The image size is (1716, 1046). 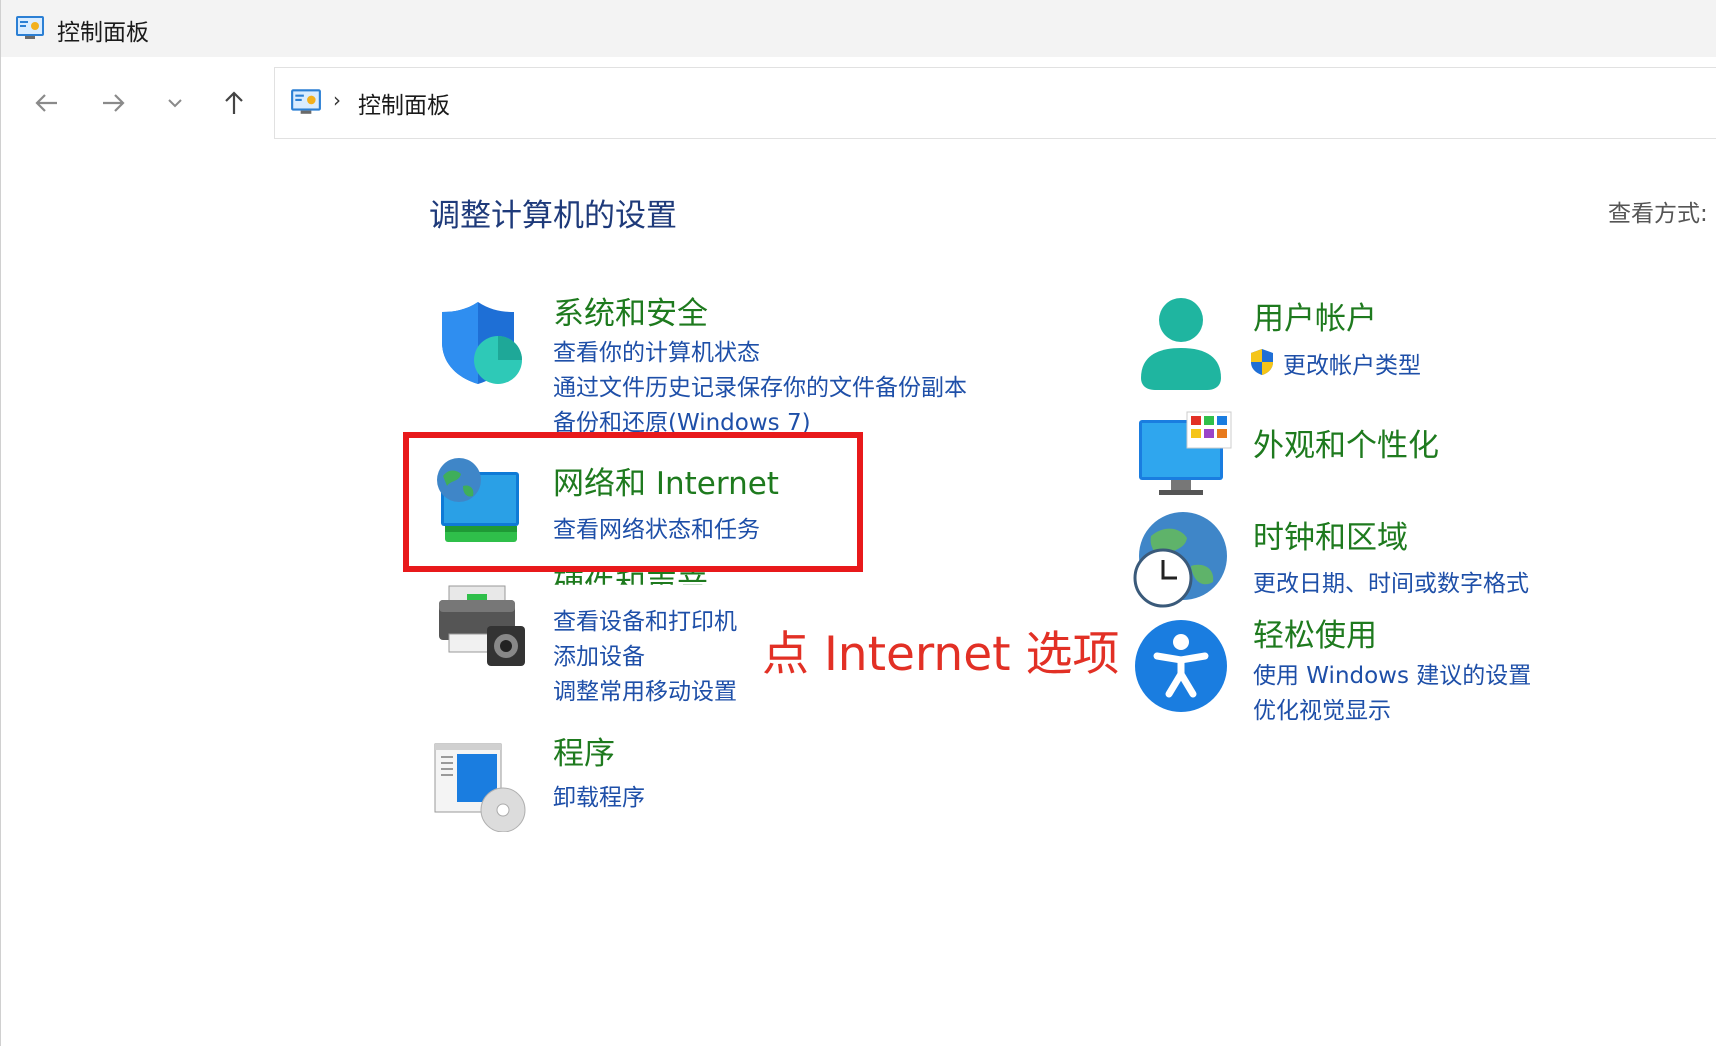 I want to click on page-heading: 调整计算机的设置, so click(x=553, y=216).